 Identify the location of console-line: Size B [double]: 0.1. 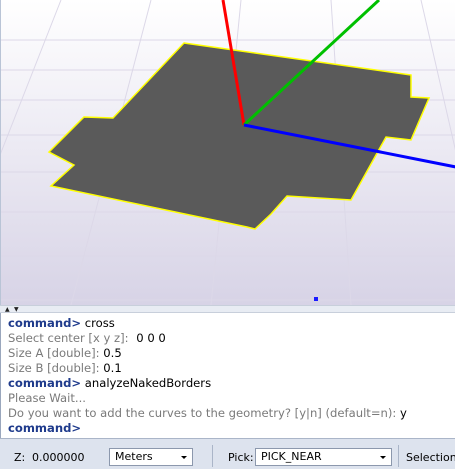
(231, 368).